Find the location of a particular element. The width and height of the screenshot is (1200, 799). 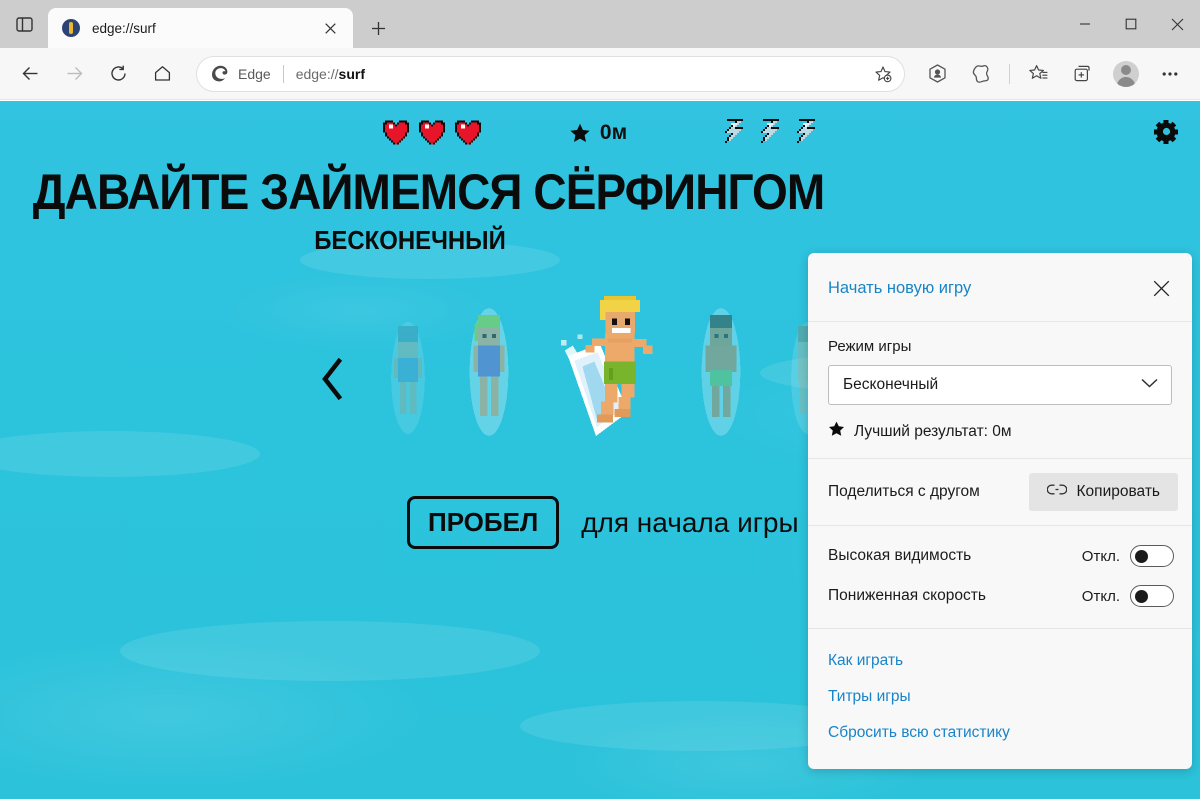

profile-avatar is located at coordinates (1126, 73).